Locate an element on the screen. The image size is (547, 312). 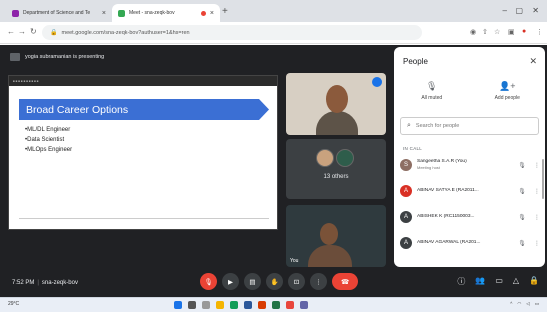
participant-row: A ABINAV SATYA E (RA2011... 🎙 ⋮ is located at coordinates (470, 191).